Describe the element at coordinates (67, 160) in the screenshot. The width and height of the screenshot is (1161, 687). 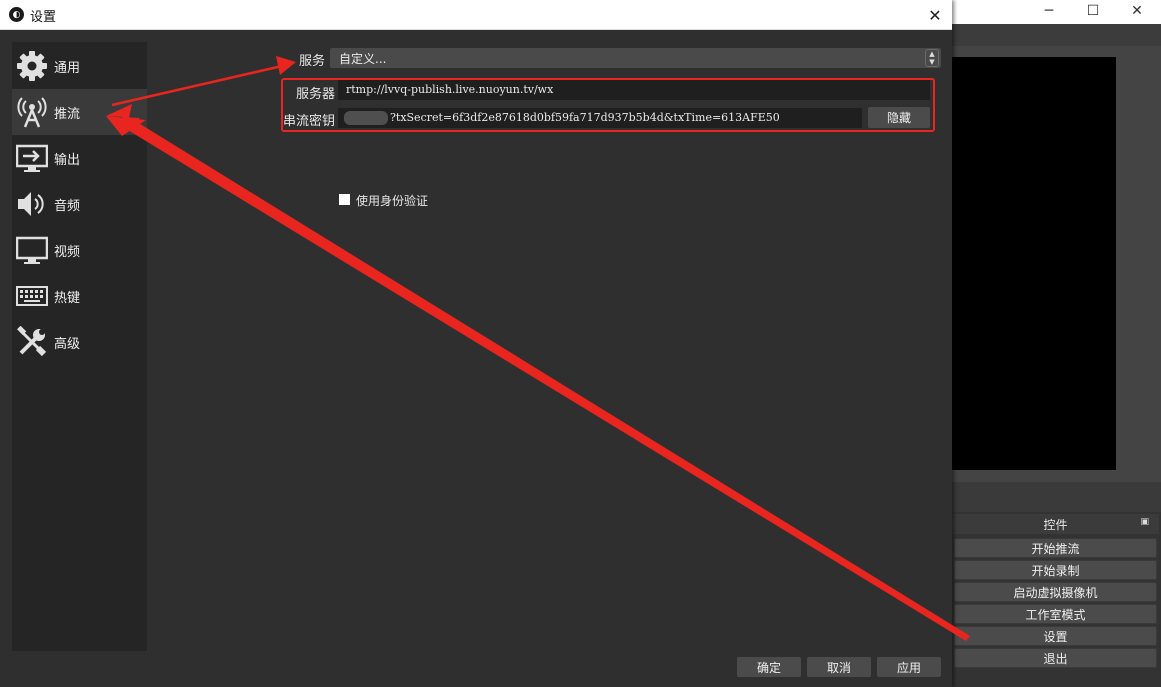
I see `sidebar-item-label: 输出` at that location.